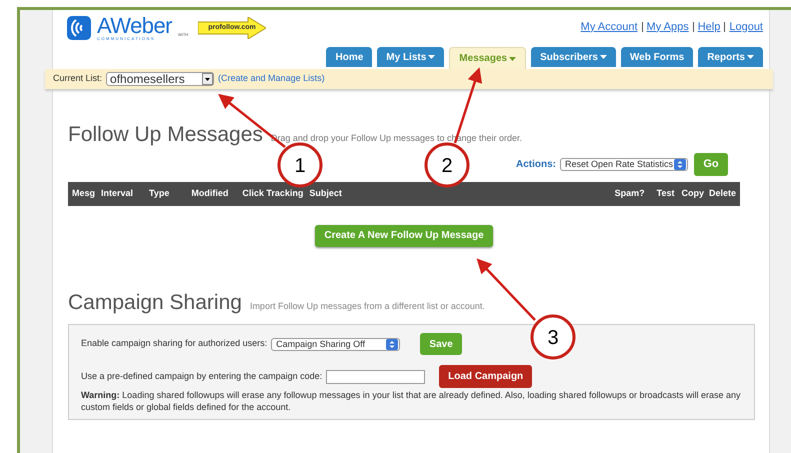 The width and height of the screenshot is (791, 453). What do you see at coordinates (722, 193) in the screenshot?
I see `column-header: Delete` at bounding box center [722, 193].